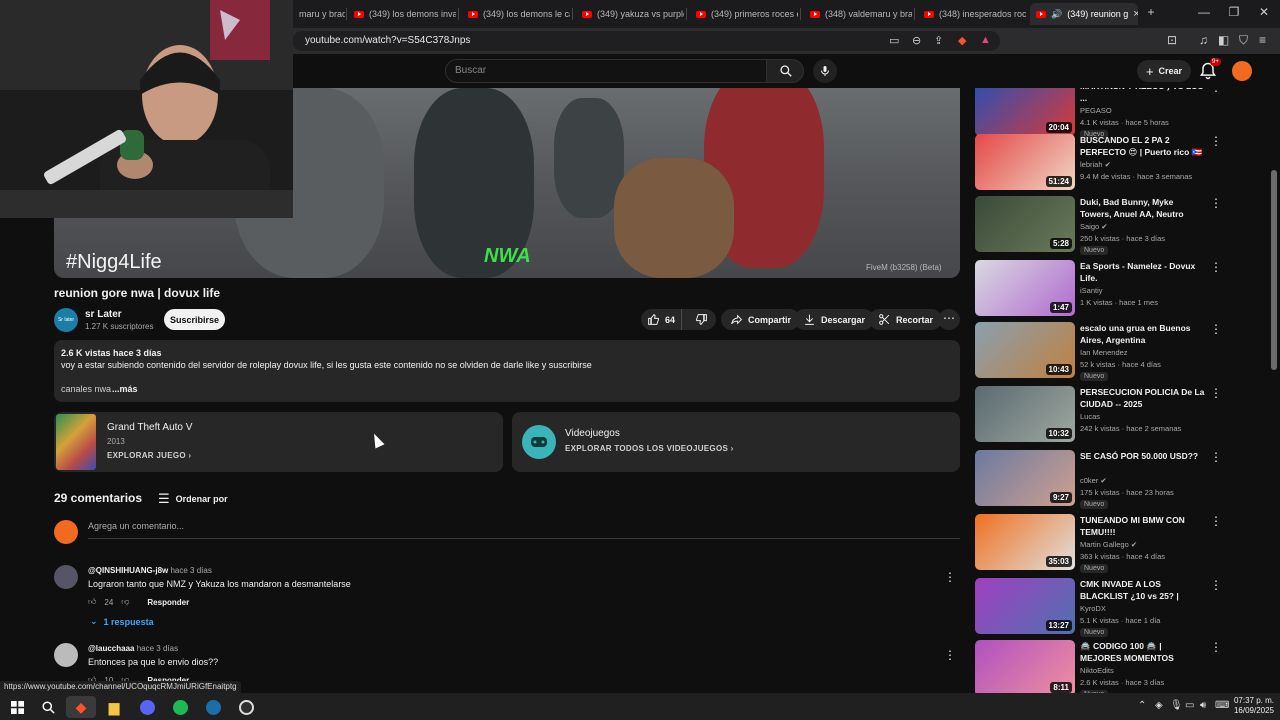  What do you see at coordinates (193, 499) in the screenshot?
I see `sort-comments-button: ☰ Ordenar por` at bounding box center [193, 499].